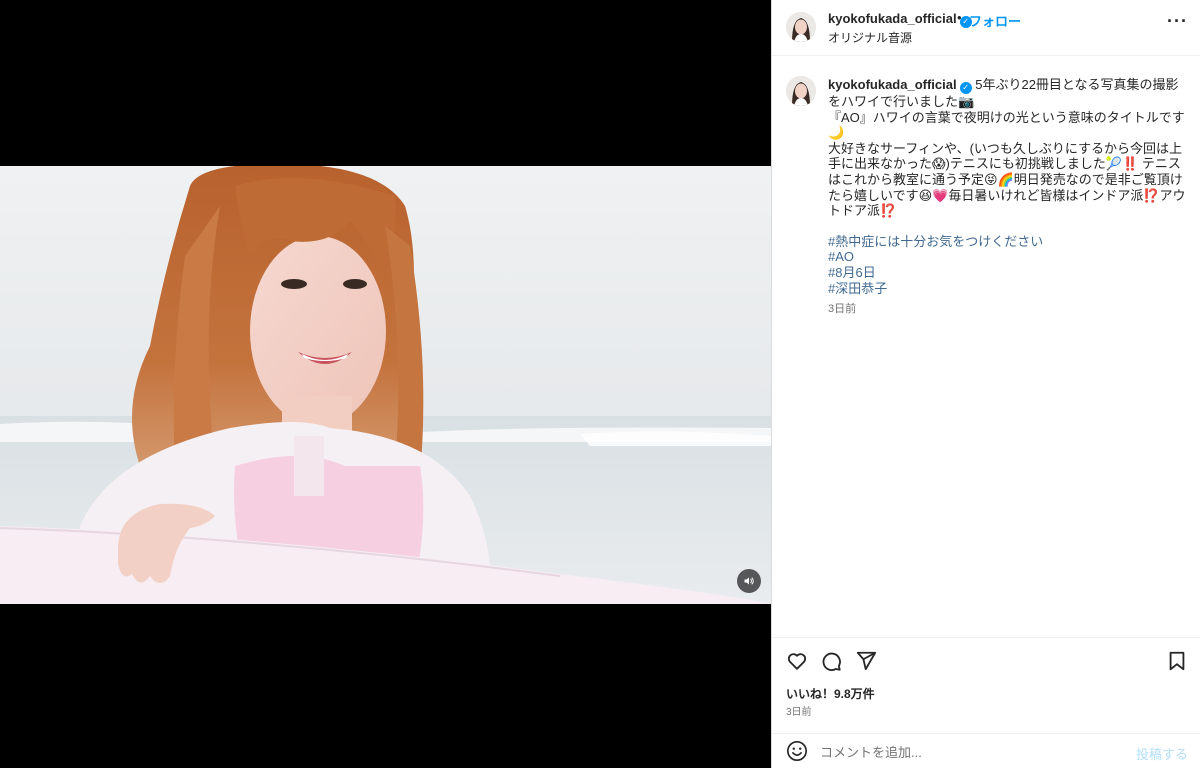 This screenshot has width=1200, height=768. I want to click on username-link: kyokofukada_official ✓, so click(900, 19).